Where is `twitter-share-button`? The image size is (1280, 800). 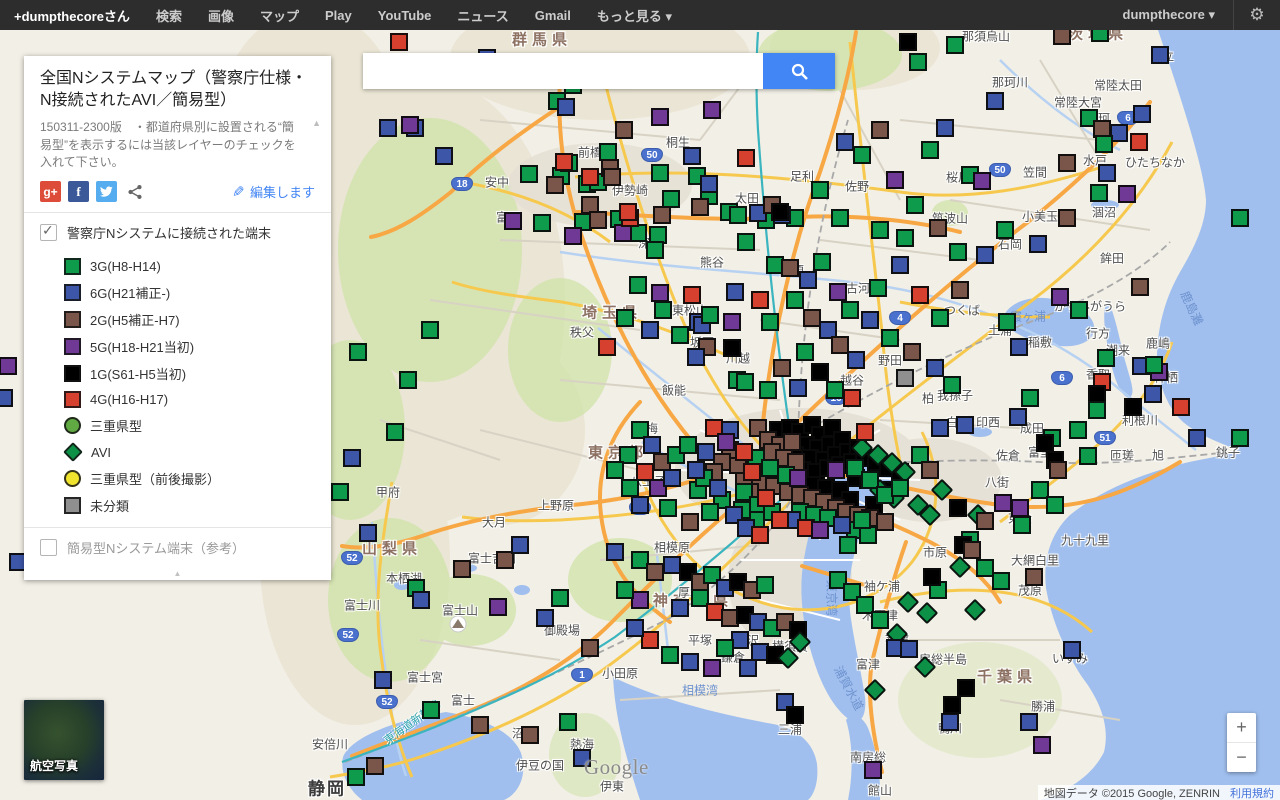
twitter-share-button is located at coordinates (106, 192).